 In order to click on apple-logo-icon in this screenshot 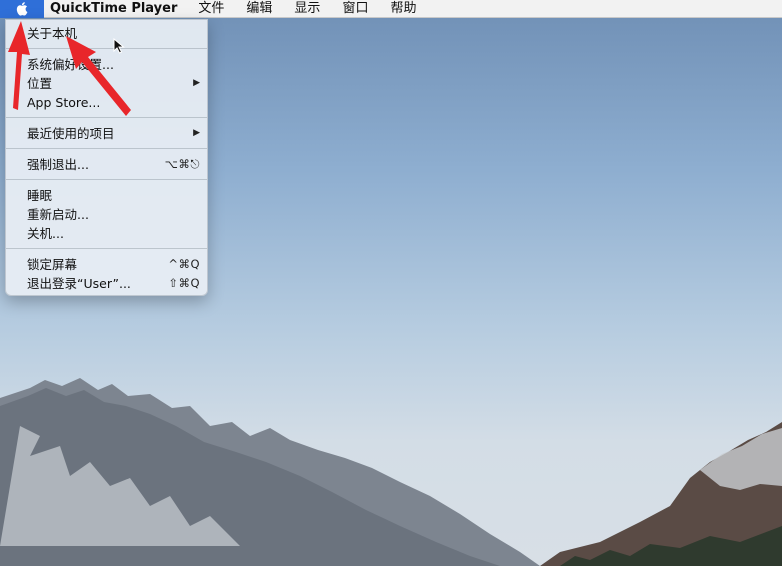, I will do `click(21, 9)`.